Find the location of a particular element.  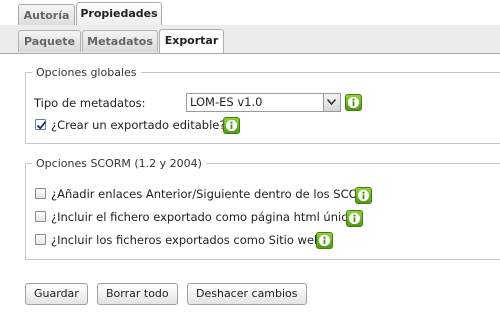

tab-autoria: Autoría is located at coordinates (46, 14).